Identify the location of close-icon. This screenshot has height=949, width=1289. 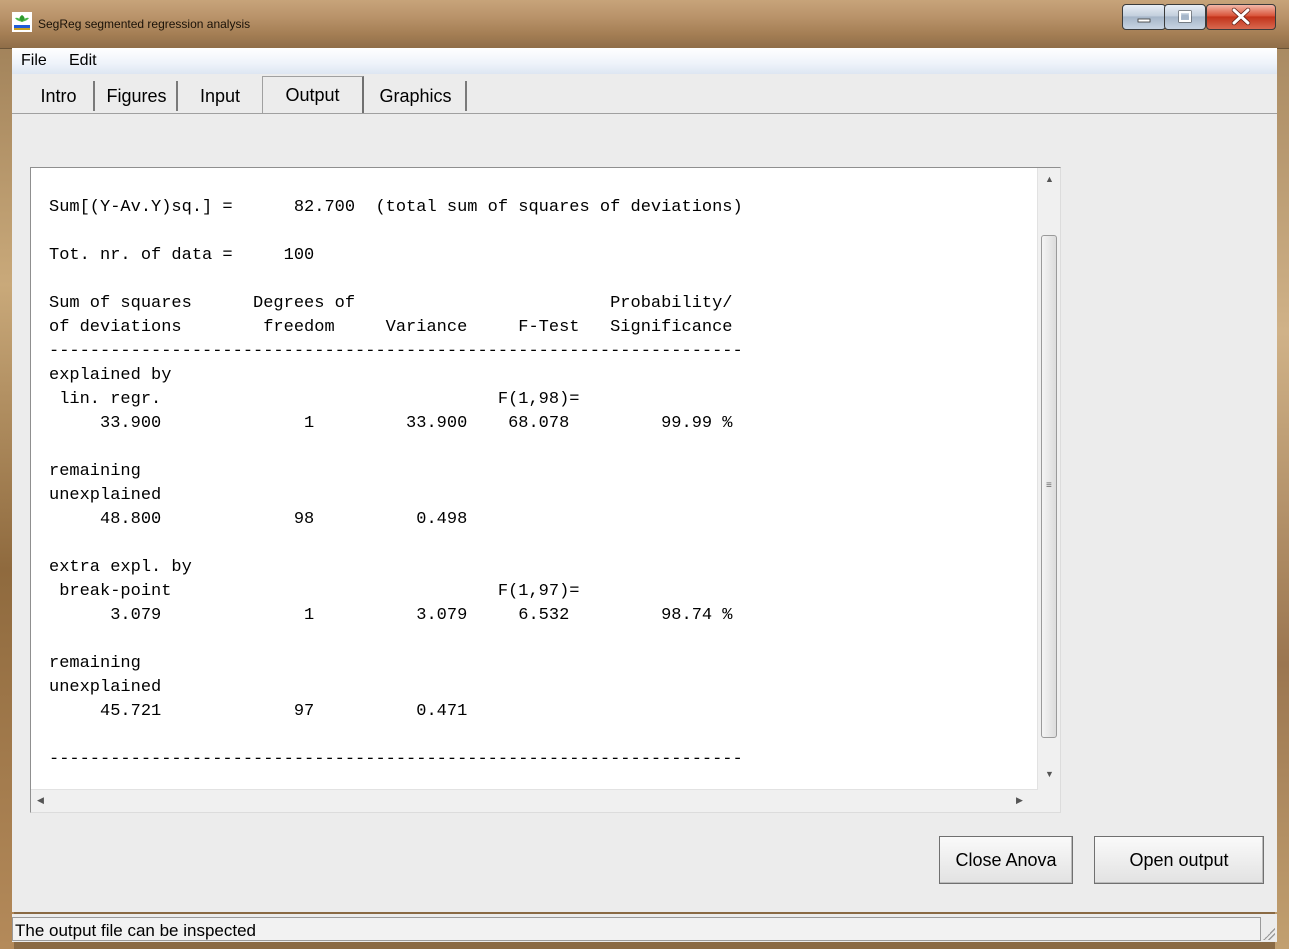
(1241, 16).